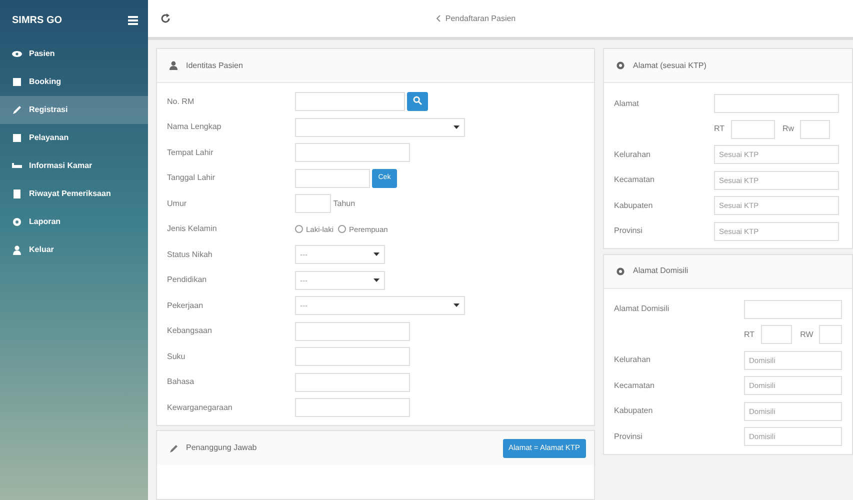  Describe the element at coordinates (200, 408) in the screenshot. I see `field-label: Kewarganegaraan` at that location.